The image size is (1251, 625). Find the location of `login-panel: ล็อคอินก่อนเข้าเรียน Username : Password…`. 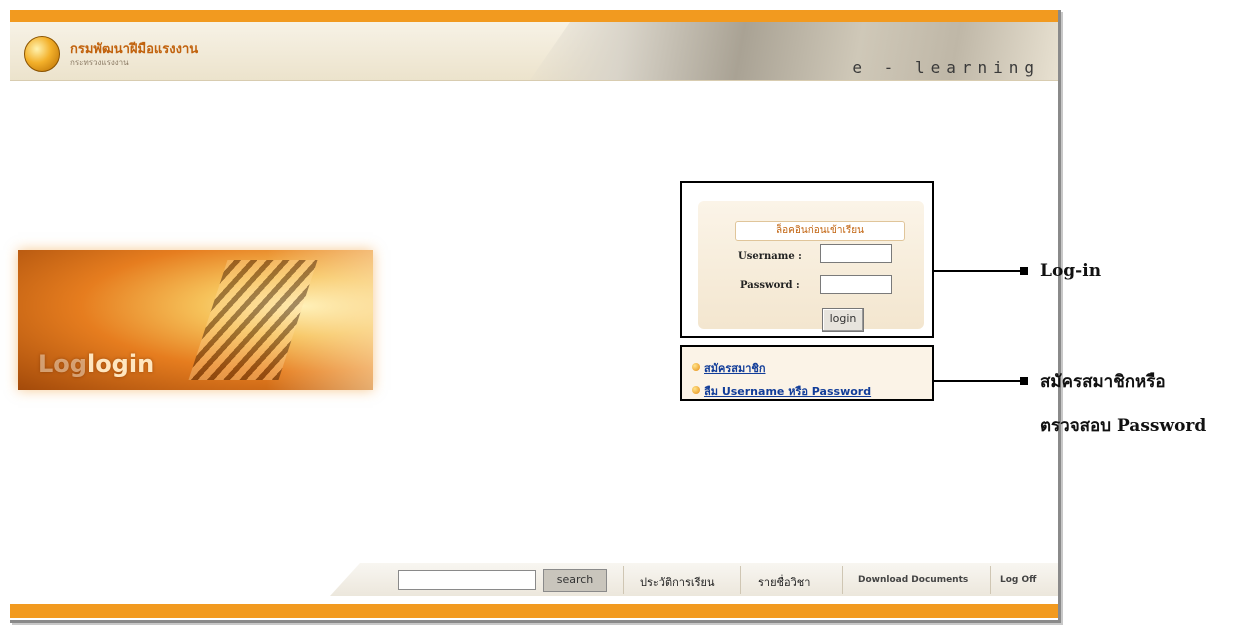

login-panel: ล็อคอินก่อนเข้าเรียน Username : Password… is located at coordinates (811, 266).